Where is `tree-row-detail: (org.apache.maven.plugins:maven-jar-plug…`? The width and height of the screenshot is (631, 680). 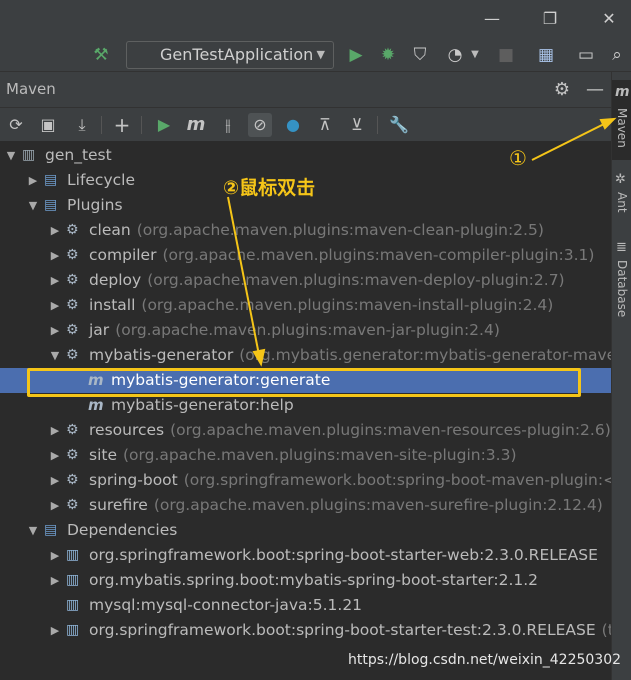 tree-row-detail: (org.apache.maven.plugins:maven-jar-plug… is located at coordinates (307, 330).